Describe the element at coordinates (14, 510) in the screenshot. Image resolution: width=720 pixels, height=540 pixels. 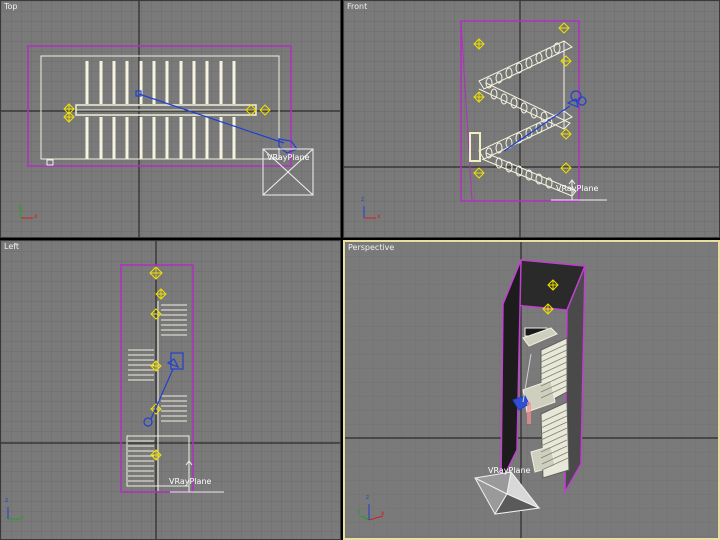
I see `axis-gizmo: y z` at that location.